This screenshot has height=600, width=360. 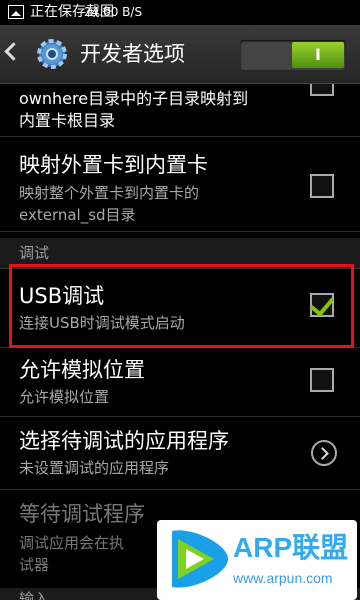 I want to click on map-external-checkbox, so click(x=322, y=186).